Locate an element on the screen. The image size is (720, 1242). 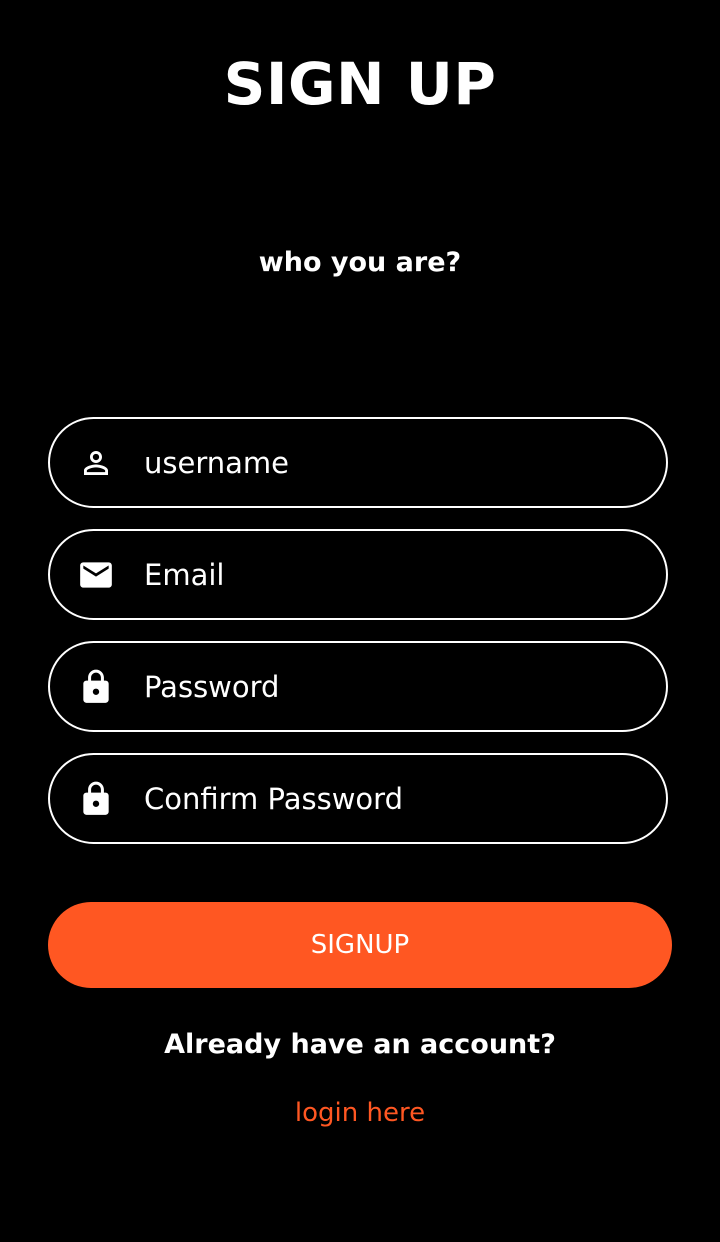
username-field is located at coordinates (358, 462).